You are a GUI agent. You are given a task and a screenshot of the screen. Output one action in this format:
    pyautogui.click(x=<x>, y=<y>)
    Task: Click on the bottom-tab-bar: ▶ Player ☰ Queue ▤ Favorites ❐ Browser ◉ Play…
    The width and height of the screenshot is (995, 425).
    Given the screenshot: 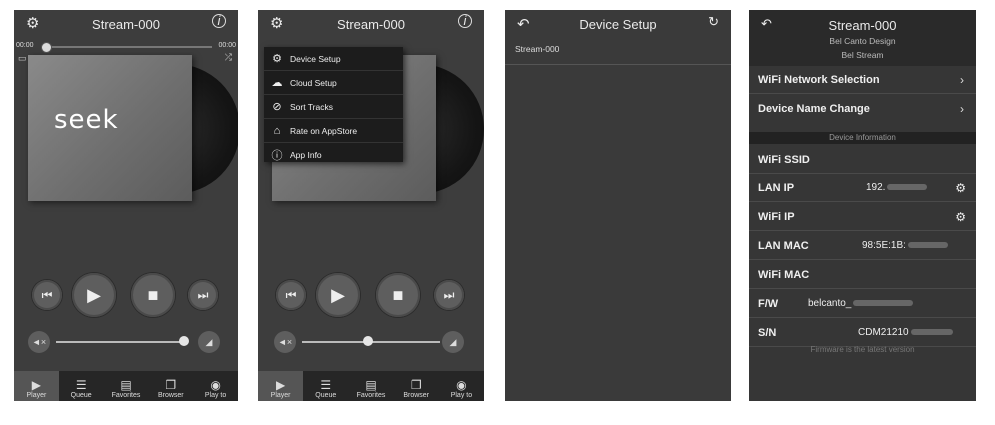 What is the action you would take?
    pyautogui.click(x=126, y=386)
    